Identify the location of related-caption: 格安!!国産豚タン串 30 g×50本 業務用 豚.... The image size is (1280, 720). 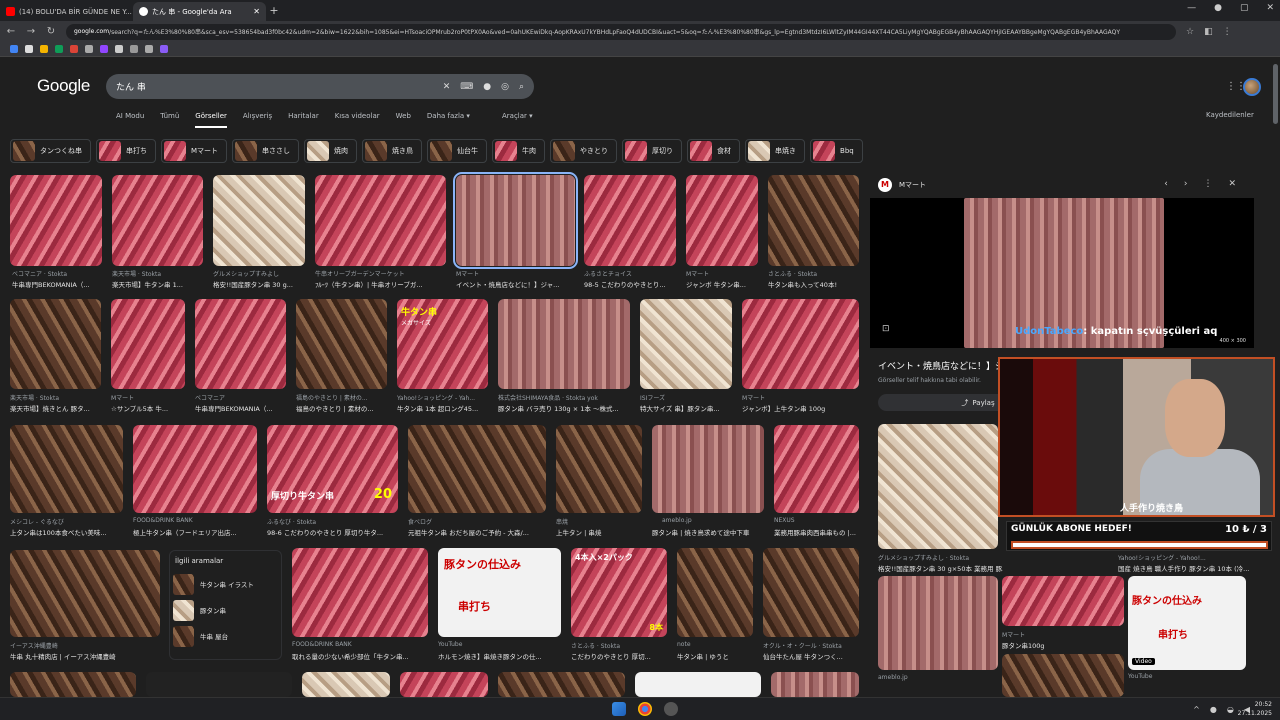
(940, 568).